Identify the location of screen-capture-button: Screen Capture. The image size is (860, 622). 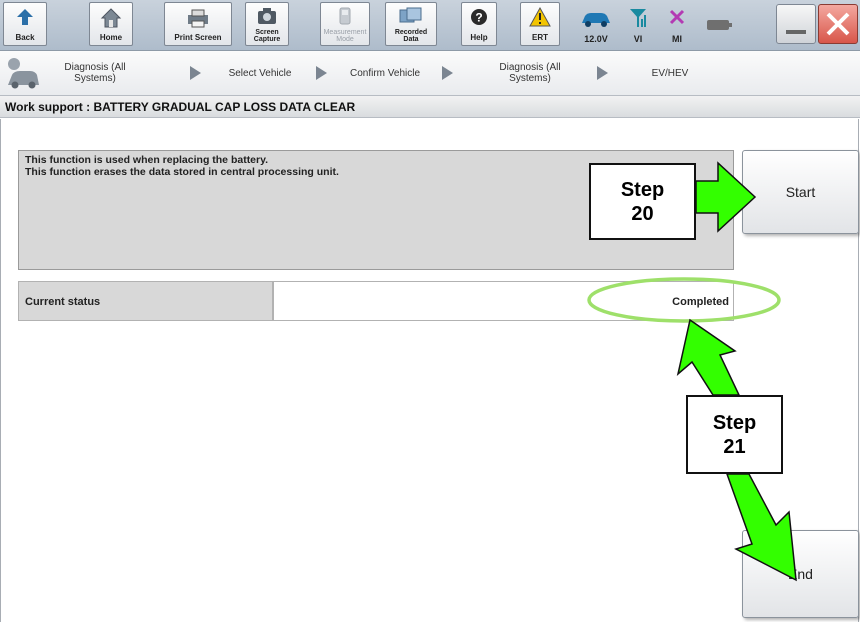
(267, 24).